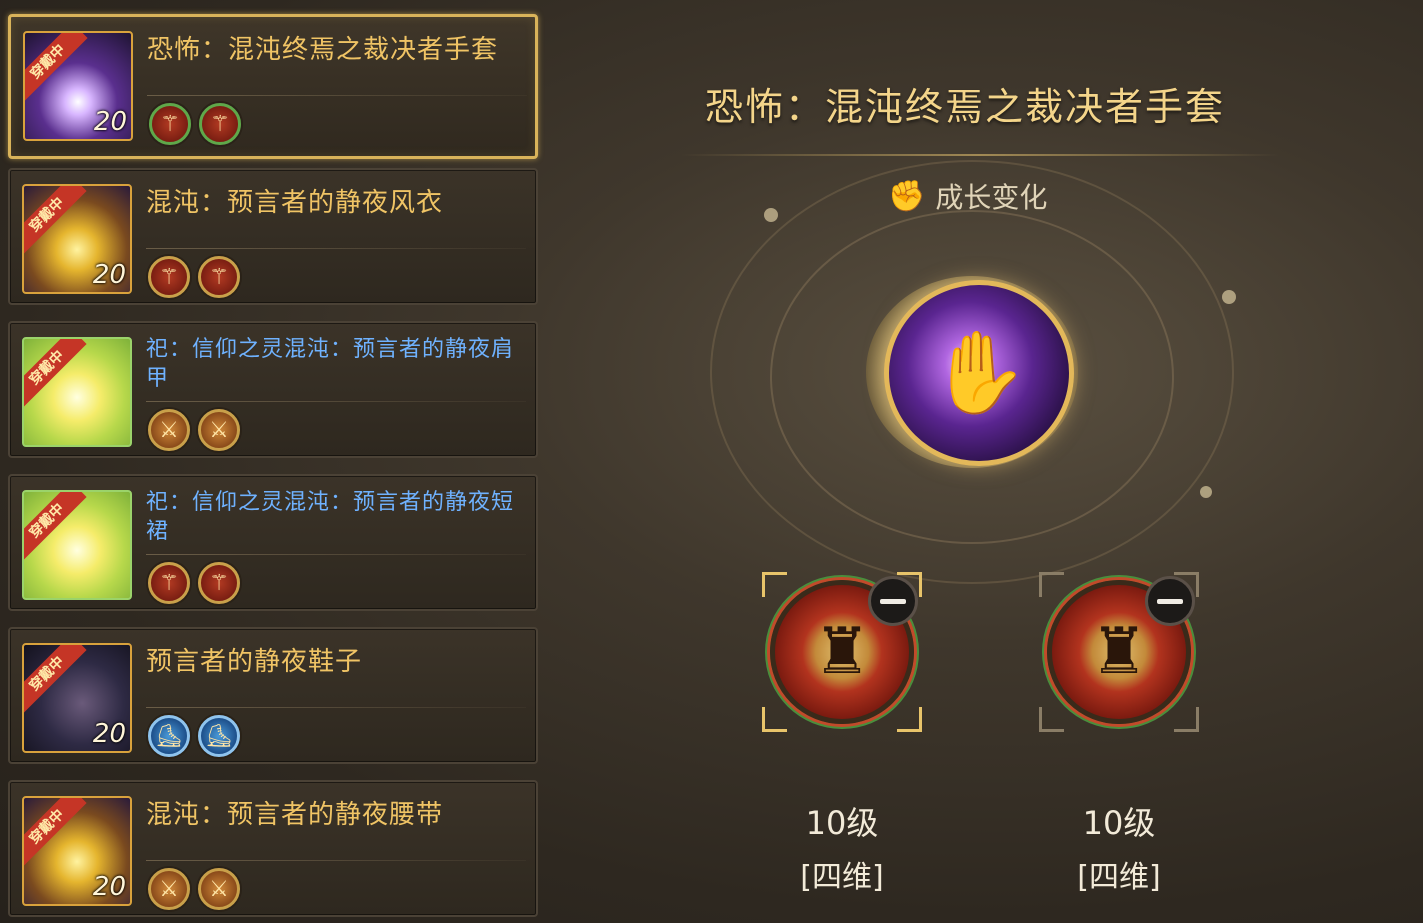 Image resolution: width=1423 pixels, height=923 pixels. I want to click on fist-icon: ✊, so click(907, 196).